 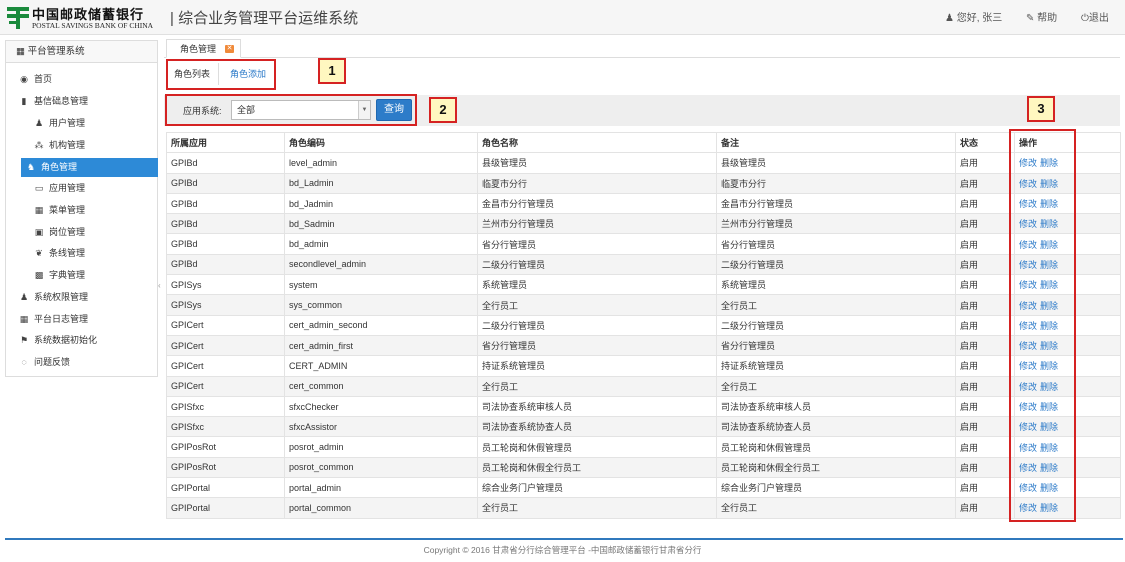 I want to click on cell-remark: 系统管理员, so click(x=836, y=285).